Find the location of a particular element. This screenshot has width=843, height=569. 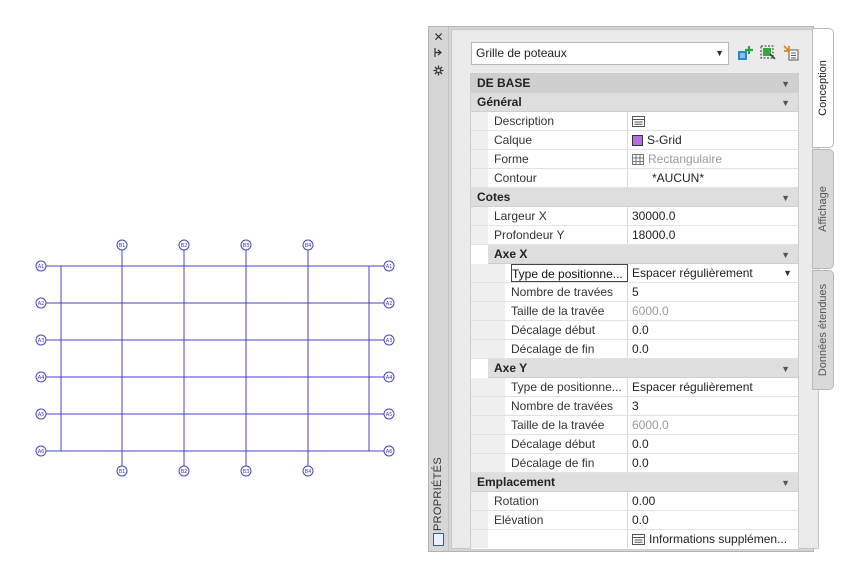

add-object-icon is located at coordinates (745, 53).